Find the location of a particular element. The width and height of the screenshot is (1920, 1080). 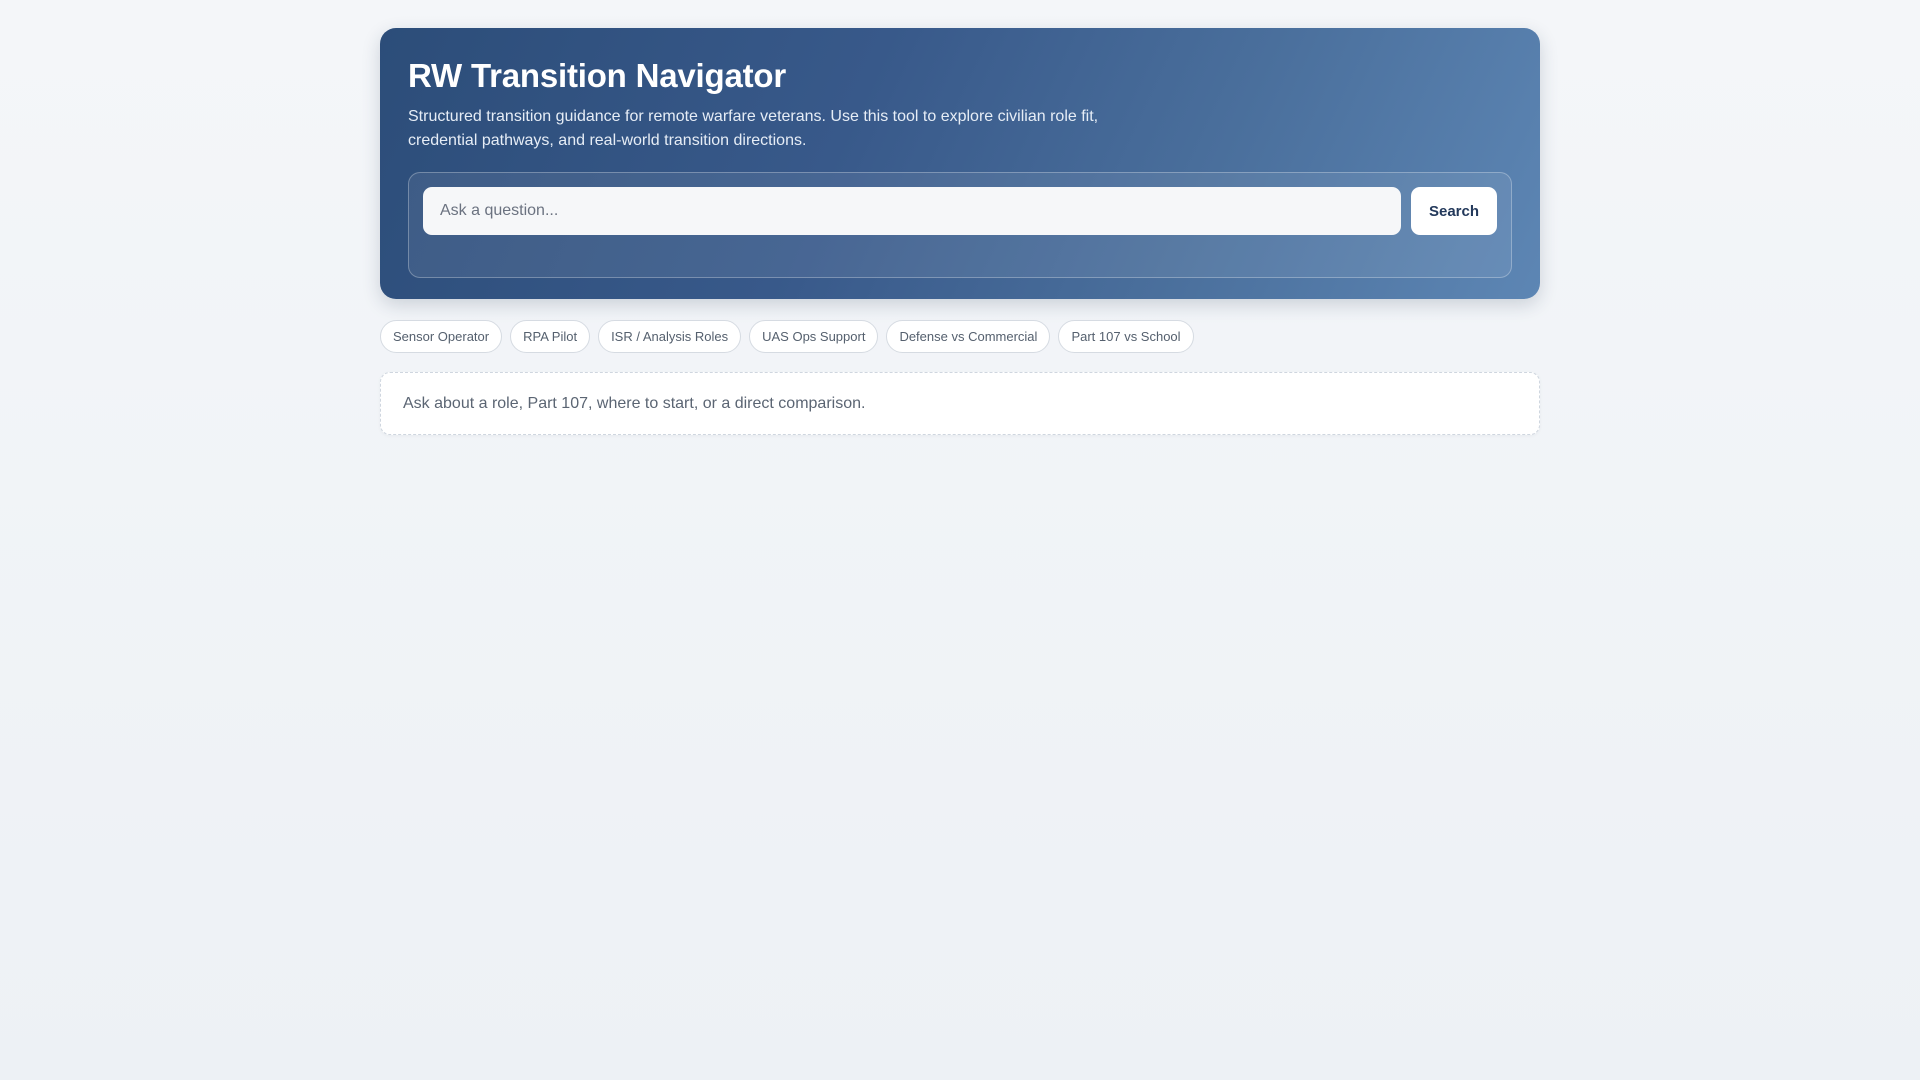

chip-uas-ops-support: UAS Ops Support is located at coordinates (814, 336).